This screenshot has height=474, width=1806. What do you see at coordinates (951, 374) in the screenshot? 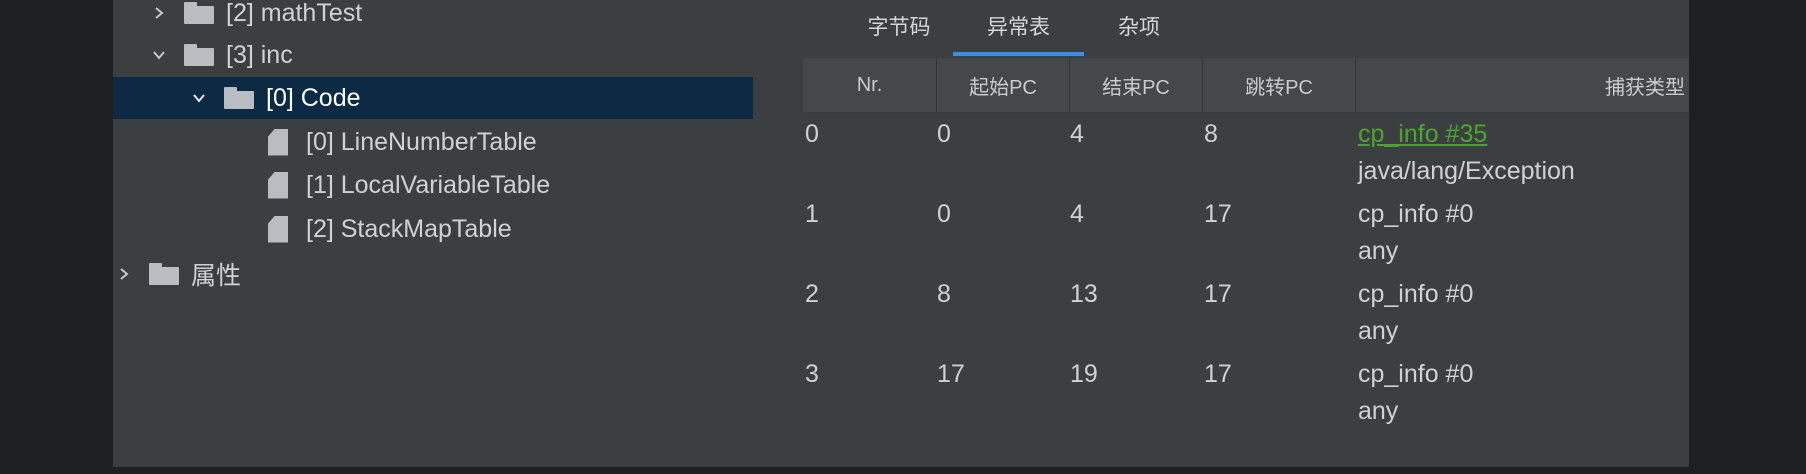
I see `cell-start-pc: 17` at bounding box center [951, 374].